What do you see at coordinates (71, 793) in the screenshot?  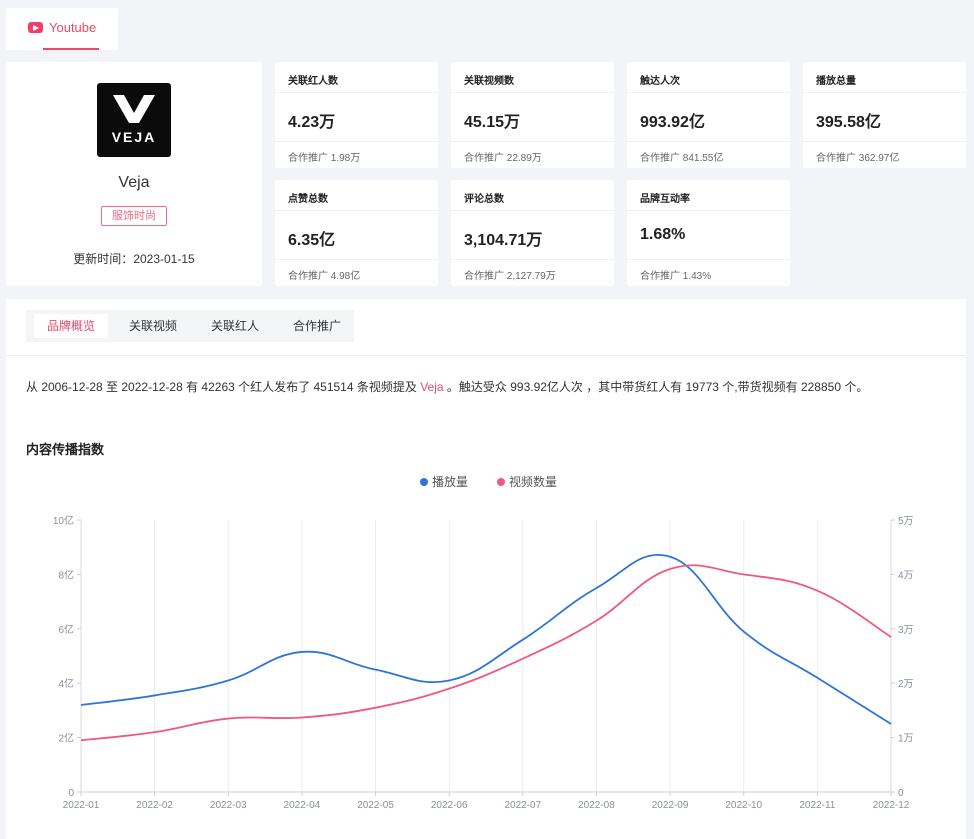 I see `y-left-tick-label: 0` at bounding box center [71, 793].